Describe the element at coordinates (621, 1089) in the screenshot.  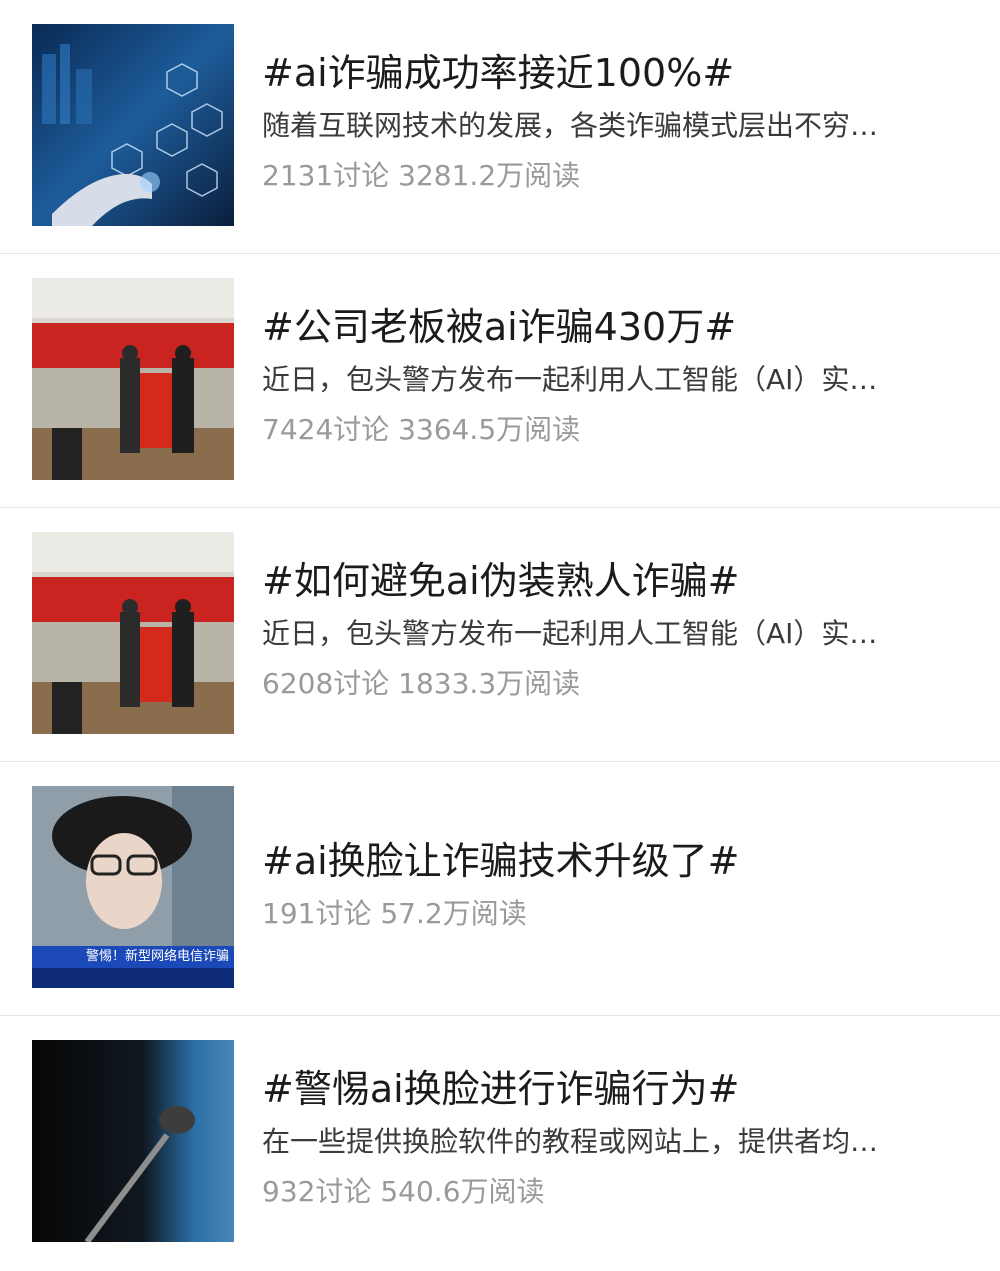
I see `topic-title: #警惕ai换脸进行诈骗行为#` at that location.